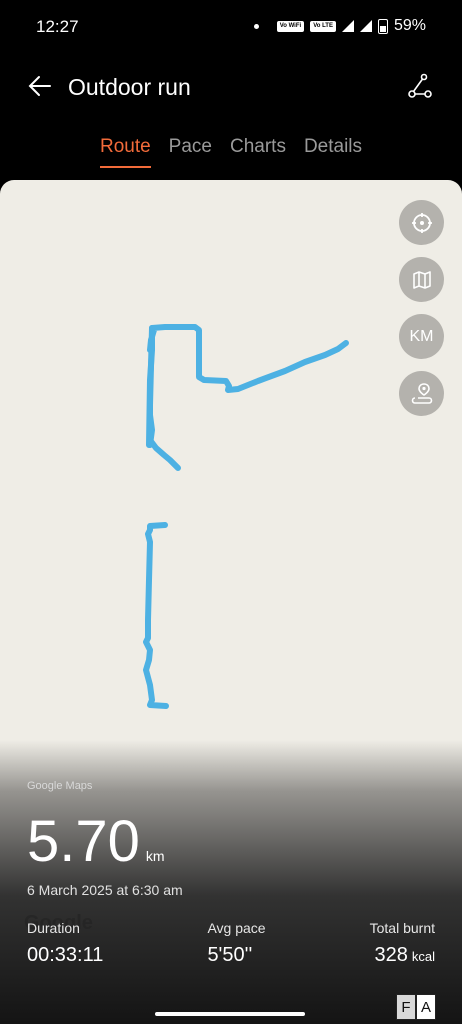 This screenshot has width=462, height=1024. I want to click on notification-dot-icon, so click(256, 26).